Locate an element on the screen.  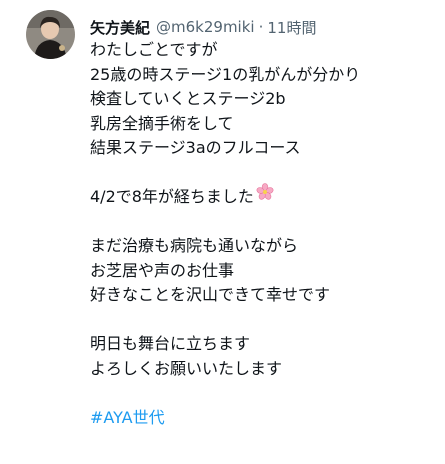
tweet-line: 乳房全摘手術をして is located at coordinates (162, 123).